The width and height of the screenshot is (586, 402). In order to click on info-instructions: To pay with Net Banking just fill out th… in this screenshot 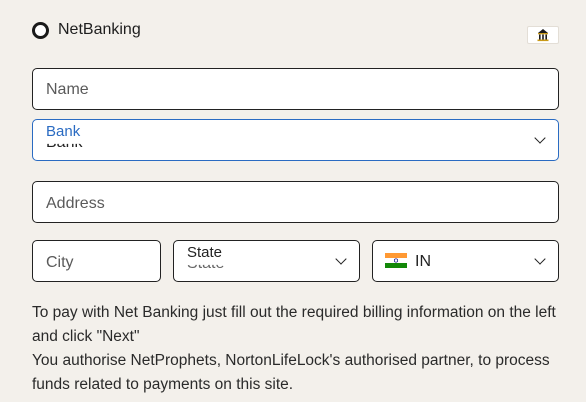, I will do `click(294, 324)`.